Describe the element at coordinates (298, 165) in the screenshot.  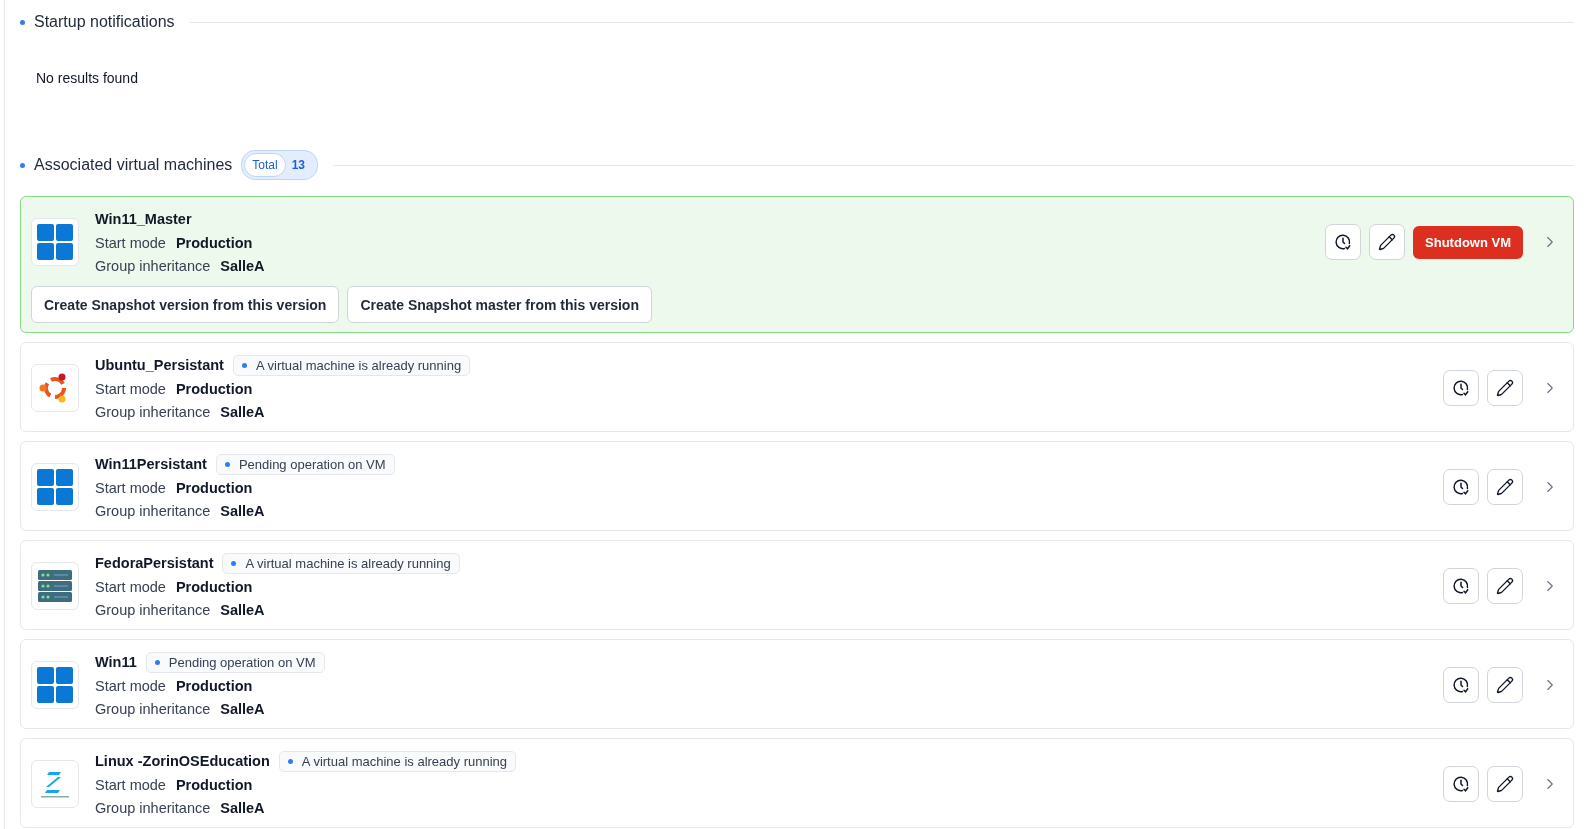
I see `total-count: 13` at that location.